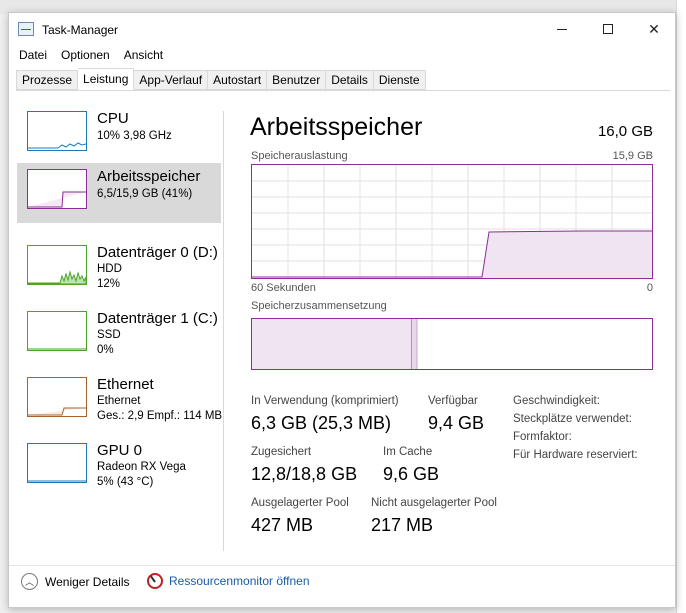 The width and height of the screenshot is (686, 613). I want to click on sidebar-item-label: GPU 0, so click(120, 450).